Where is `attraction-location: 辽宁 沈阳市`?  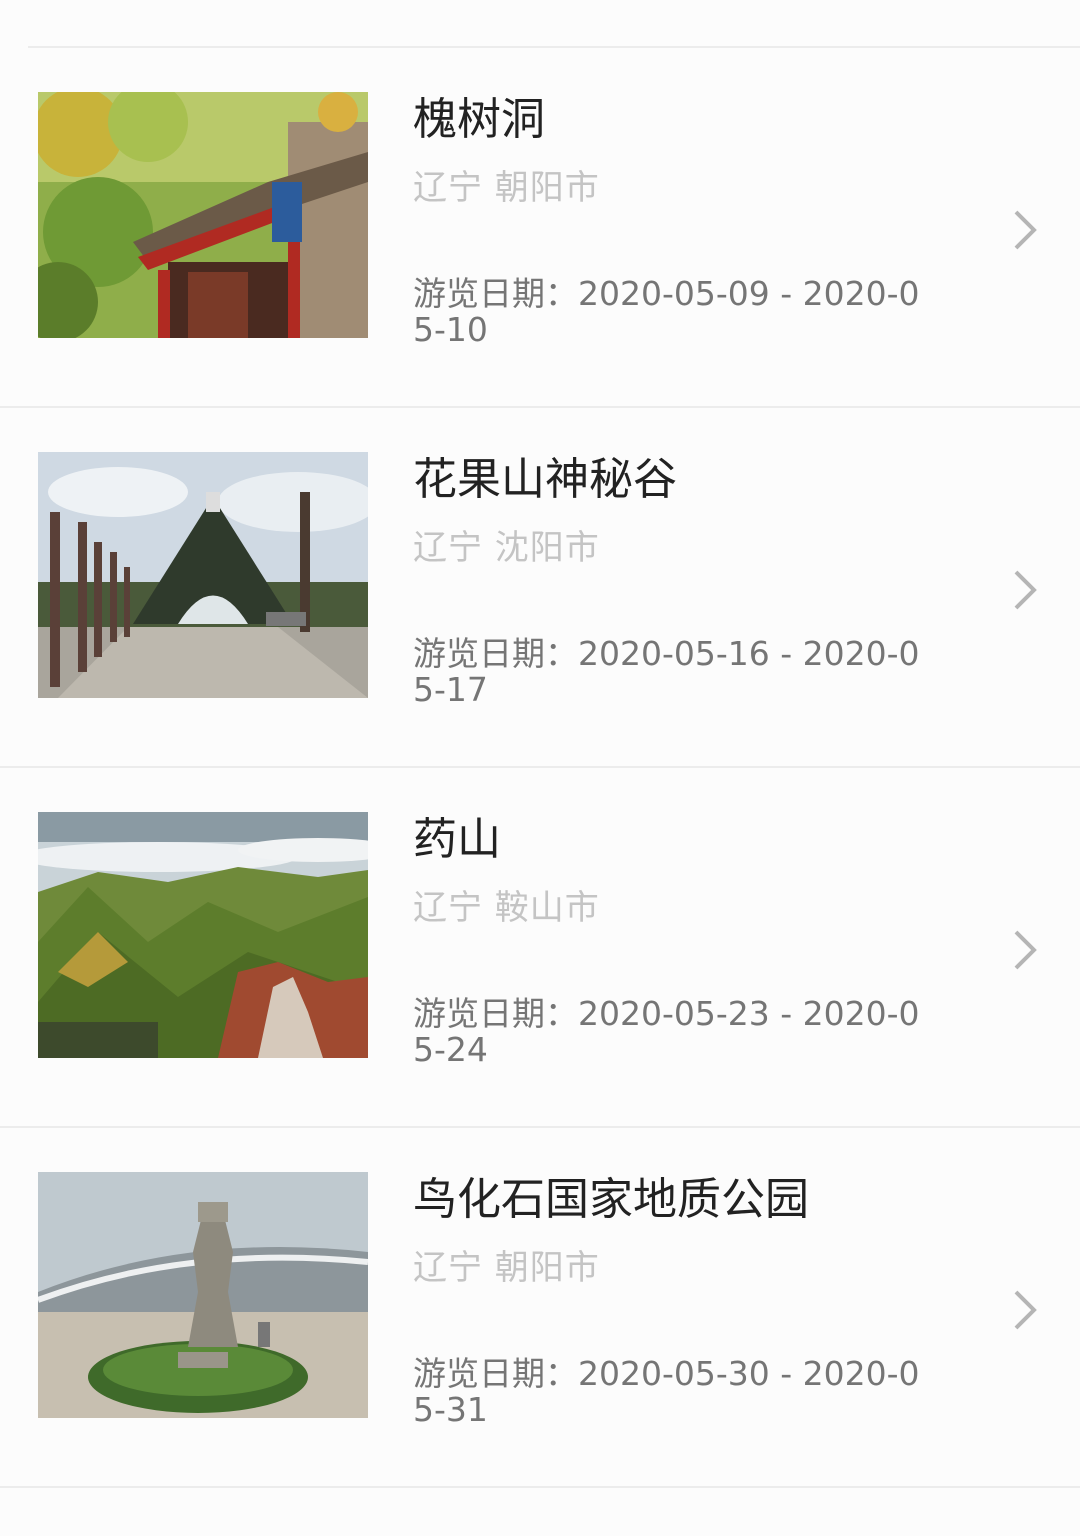
attraction-location: 辽宁 沈阳市 is located at coordinates (506, 548).